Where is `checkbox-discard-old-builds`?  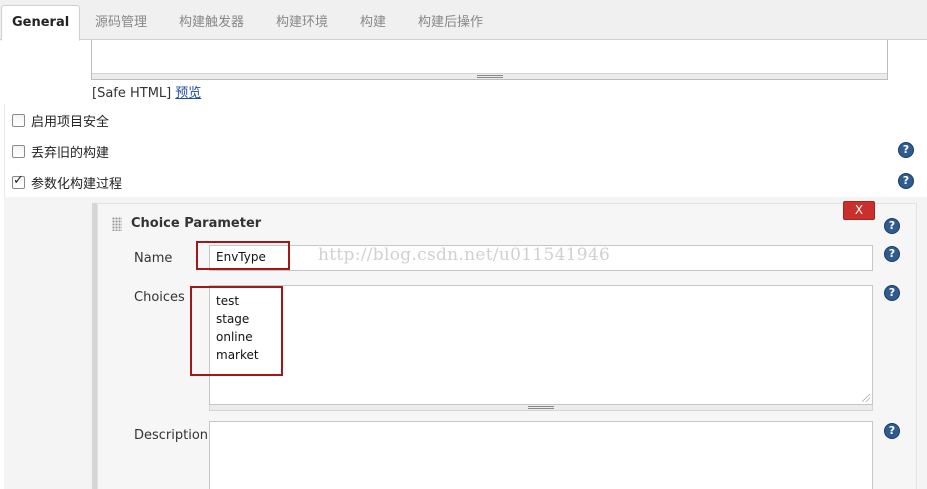
checkbox-discard-old-builds is located at coordinates (18, 151).